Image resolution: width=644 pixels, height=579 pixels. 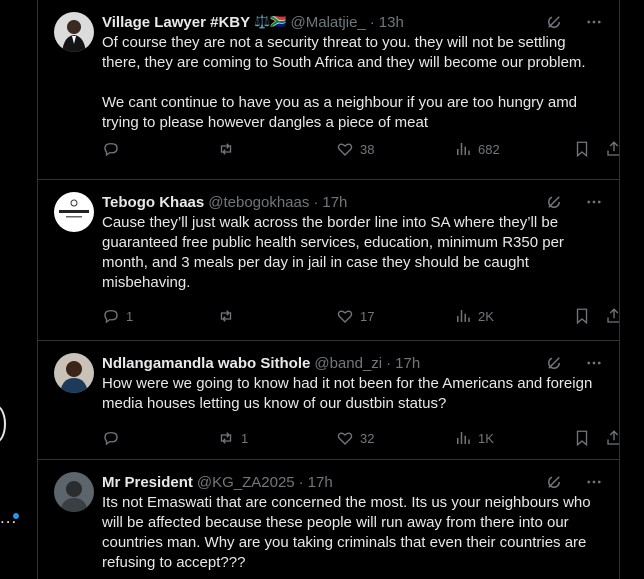 What do you see at coordinates (355, 438) in the screenshot?
I see `like-button: 32` at bounding box center [355, 438].